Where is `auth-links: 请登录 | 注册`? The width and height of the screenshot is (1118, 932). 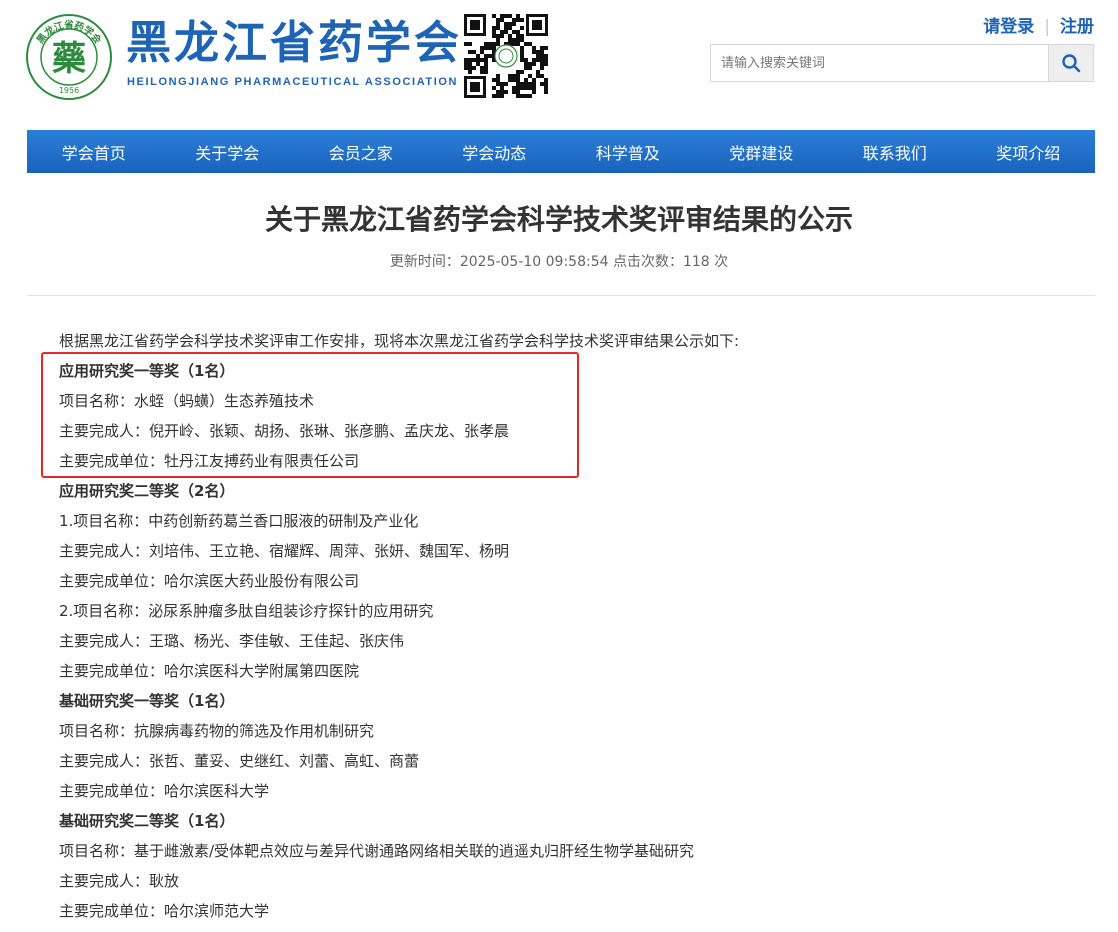 auth-links: 请登录 | 注册 is located at coordinates (1038, 24).